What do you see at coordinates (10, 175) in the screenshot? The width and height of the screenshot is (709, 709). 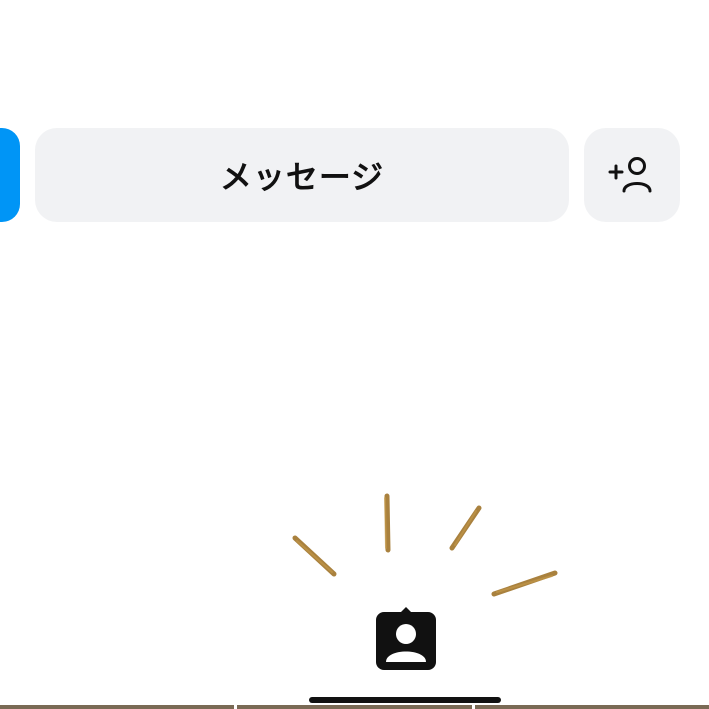 I see `follow-button` at bounding box center [10, 175].